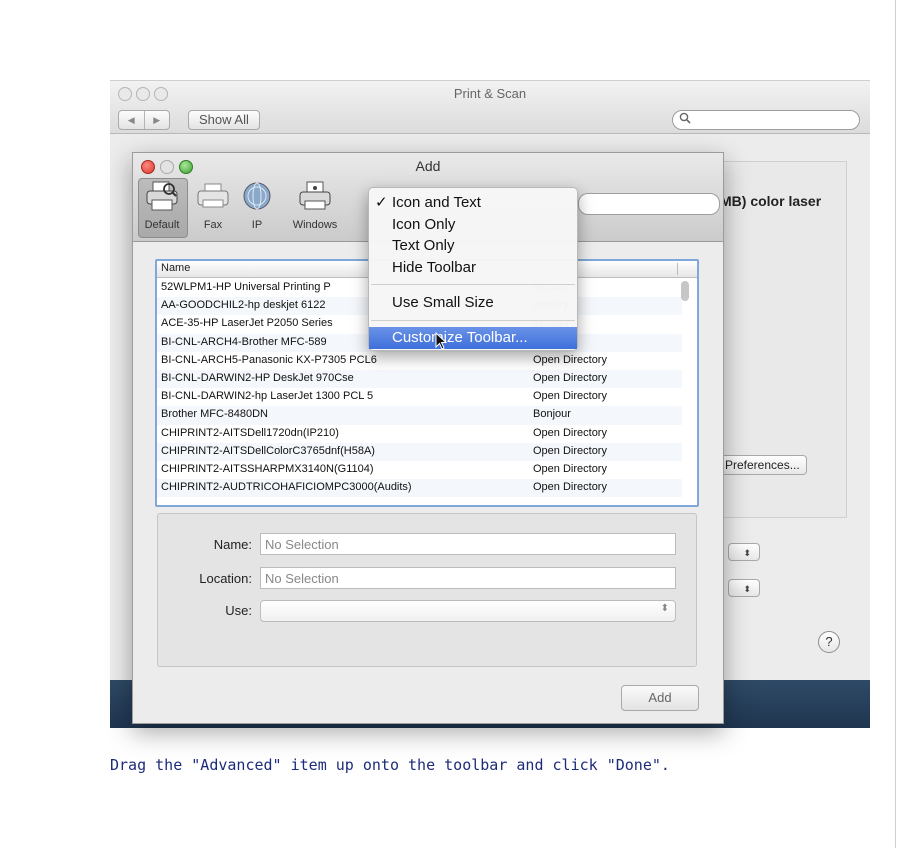 The height and width of the screenshot is (848, 901). I want to click on printer-name: CHIPRINT2-AITSDellColorC3765dnf(H58A), so click(268, 450).